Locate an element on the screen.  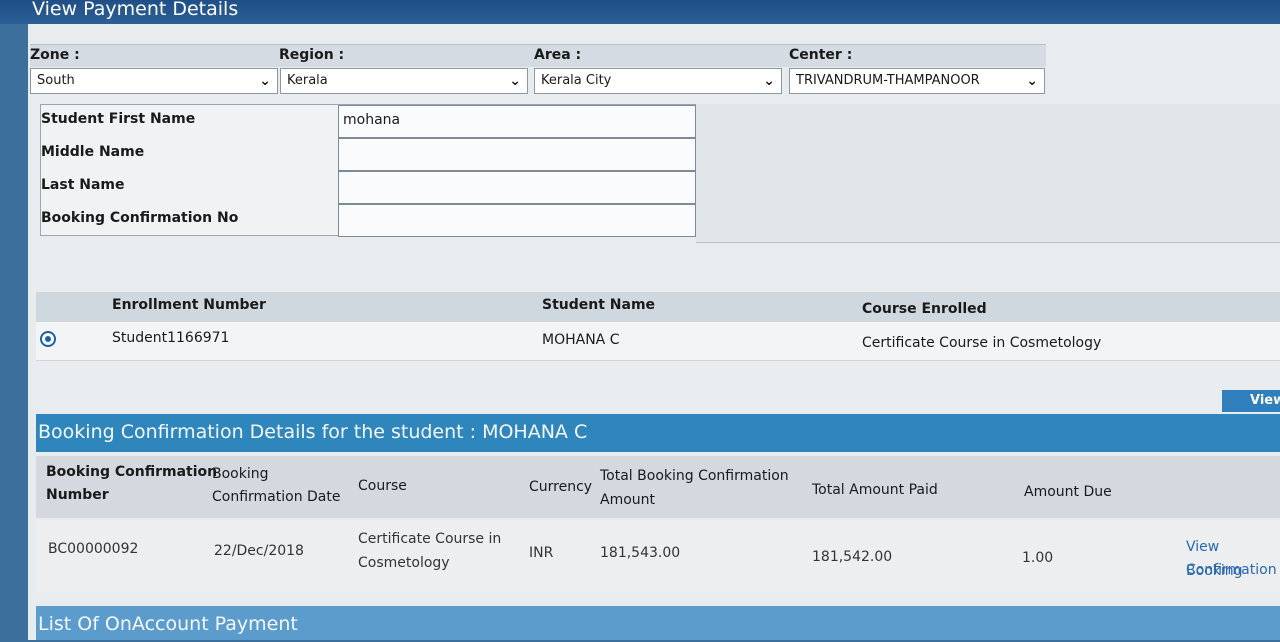
region-value: Kerala is located at coordinates (307, 80).